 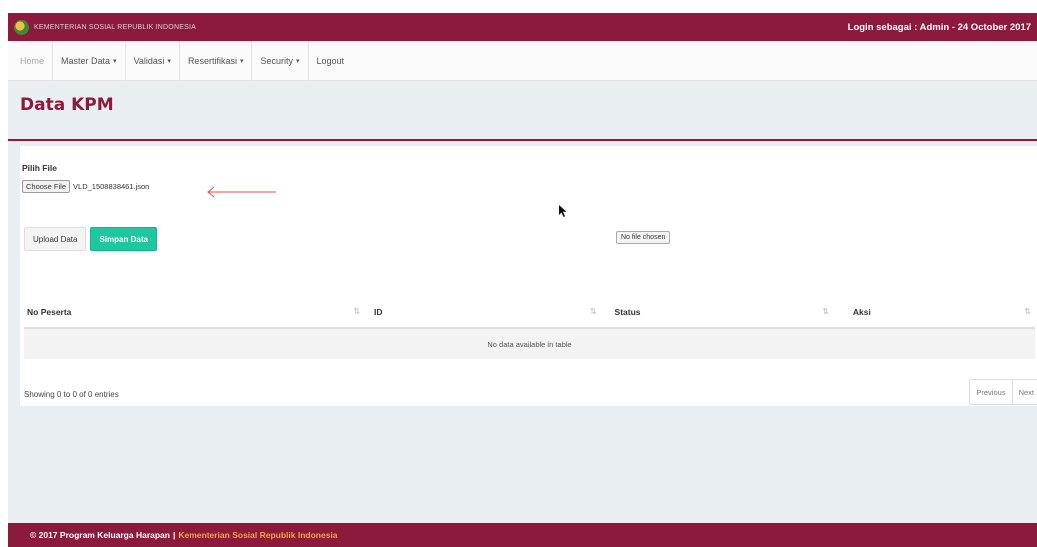 What do you see at coordinates (71, 394) in the screenshot?
I see `entries-info: Showing 0 to 0 of 0 entries` at bounding box center [71, 394].